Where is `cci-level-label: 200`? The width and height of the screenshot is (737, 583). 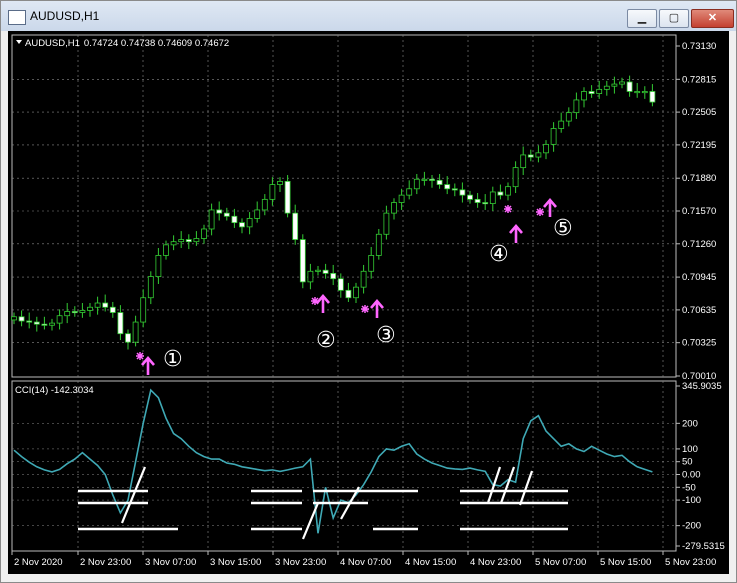
cci-level-label: 200 is located at coordinates (690, 423).